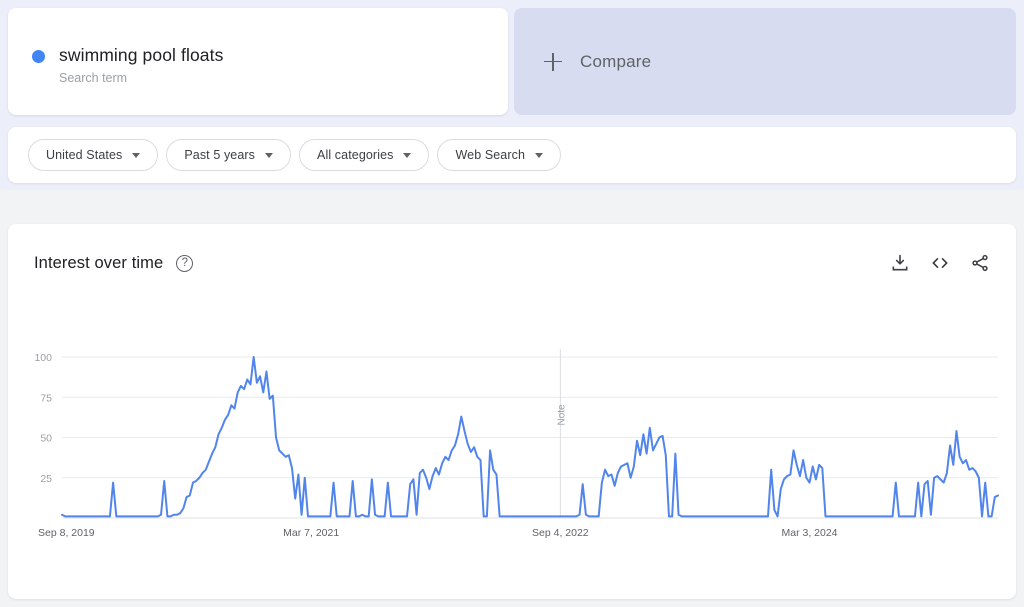 The width and height of the screenshot is (1024, 607). Describe the element at coordinates (765, 61) in the screenshot. I see `compare-card: Compare` at that location.